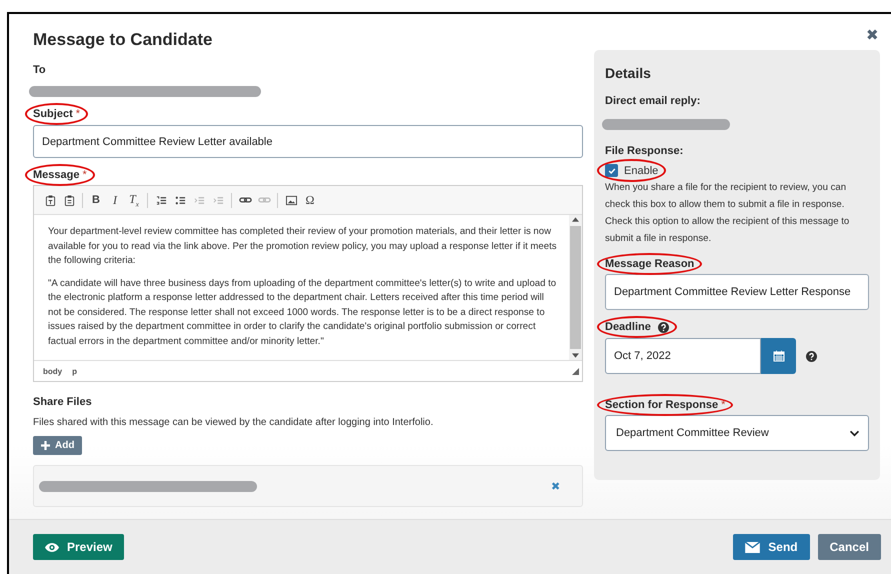  Describe the element at coordinates (96, 200) in the screenshot. I see `bold-button: B` at that location.